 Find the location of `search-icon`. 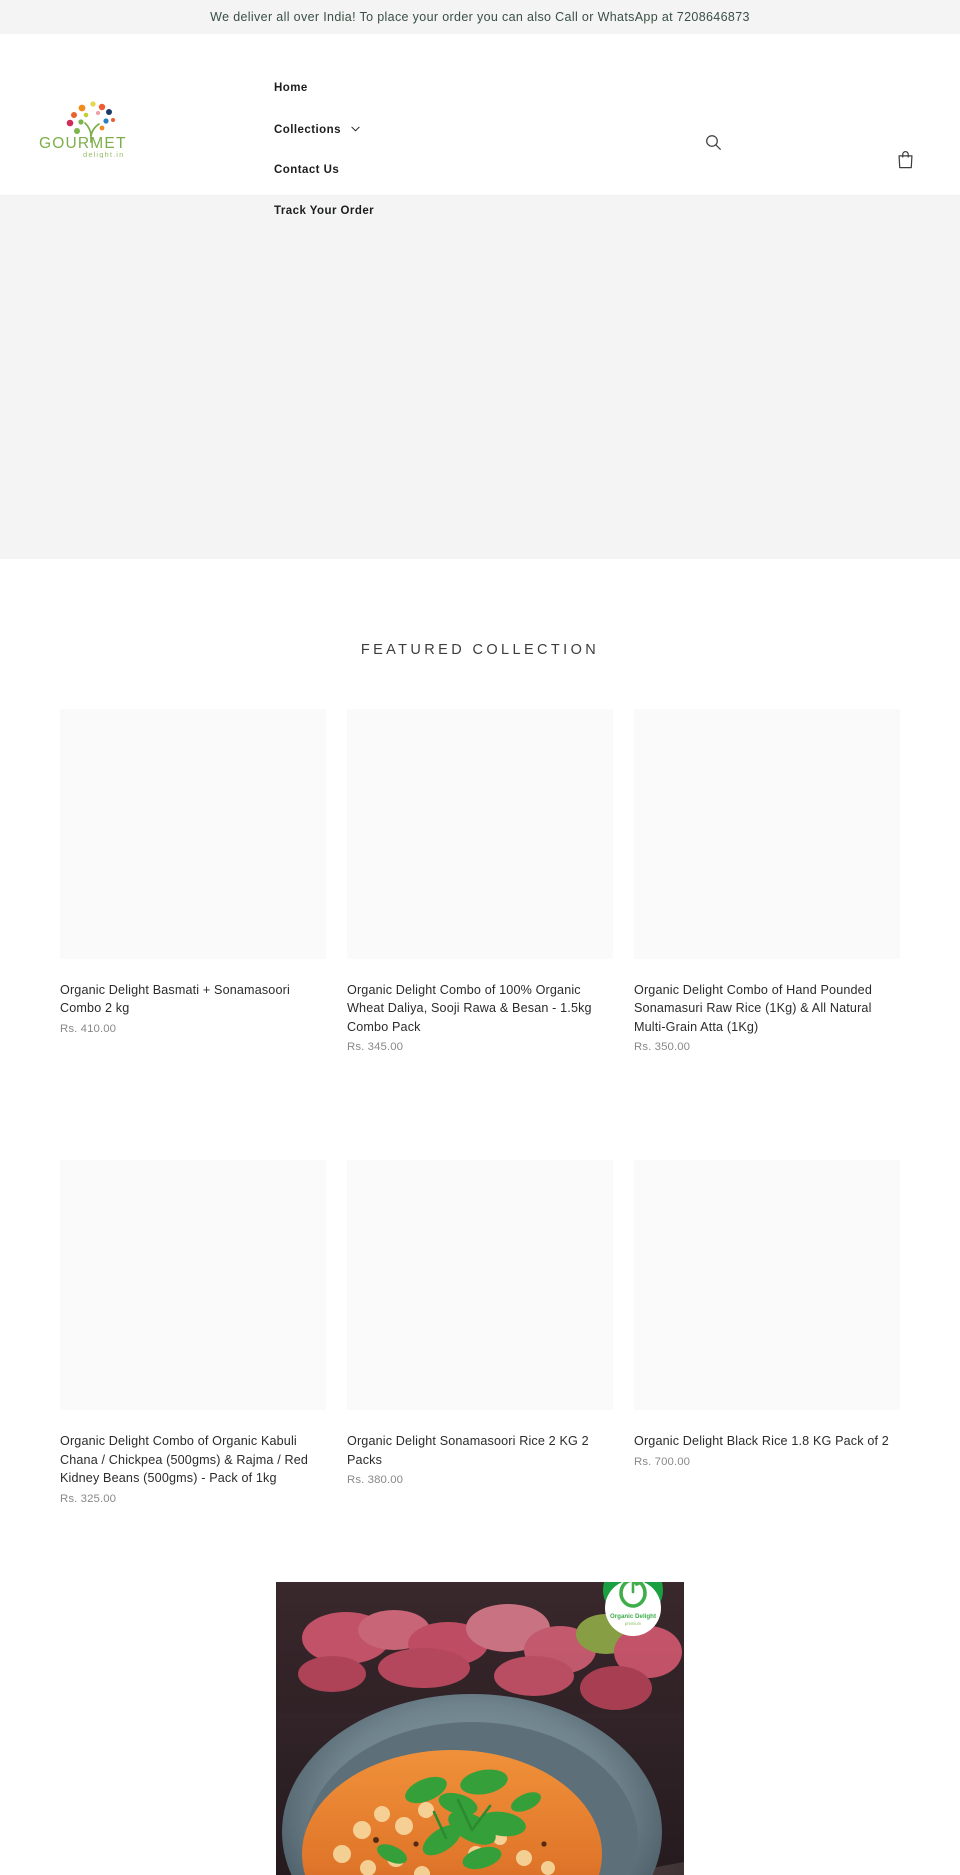

search-icon is located at coordinates (713, 142).